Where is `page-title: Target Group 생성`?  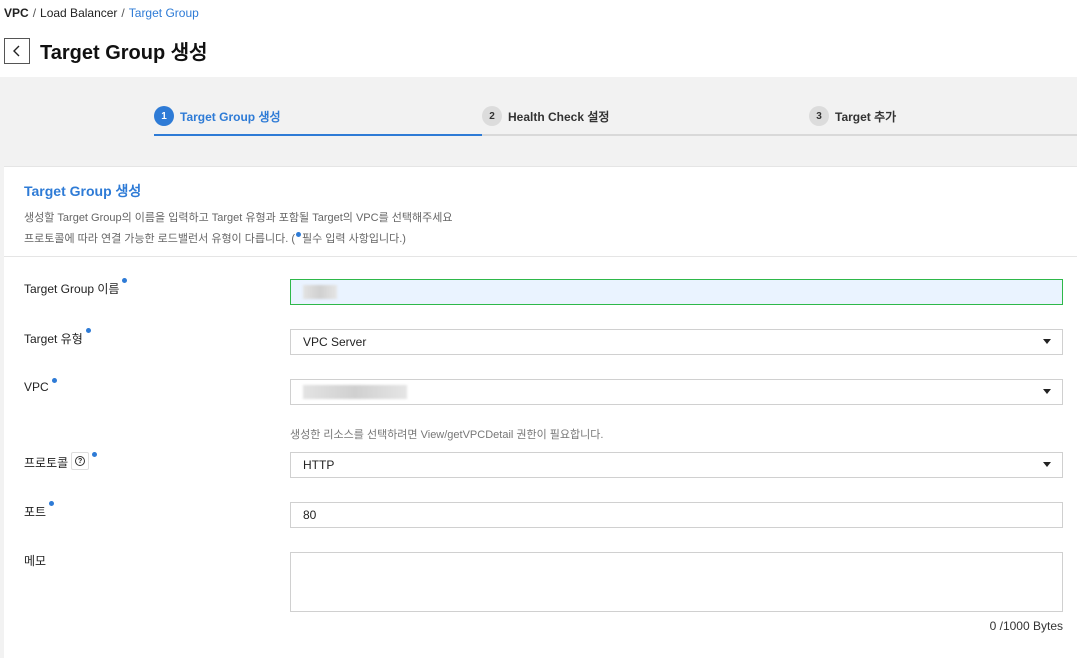
page-title: Target Group 생성 is located at coordinates (124, 53).